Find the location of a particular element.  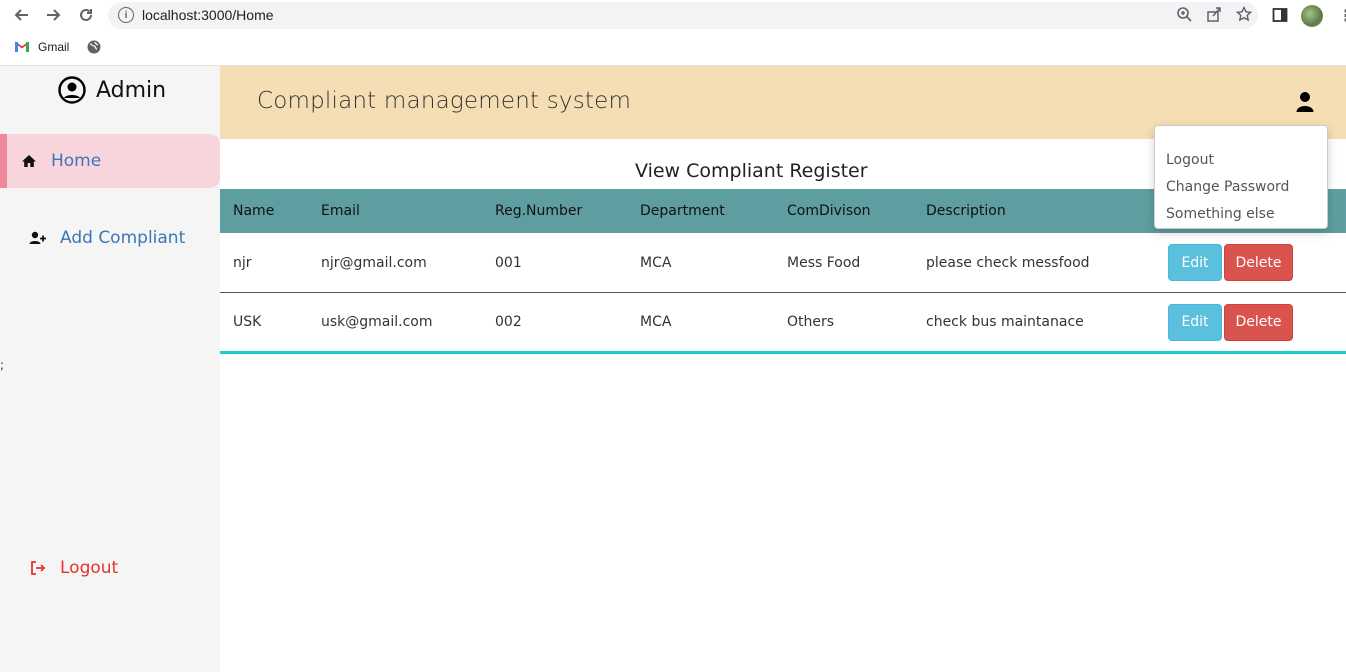

user-dropdown-menu: Logout Change Password Something else is located at coordinates (1241, 177).